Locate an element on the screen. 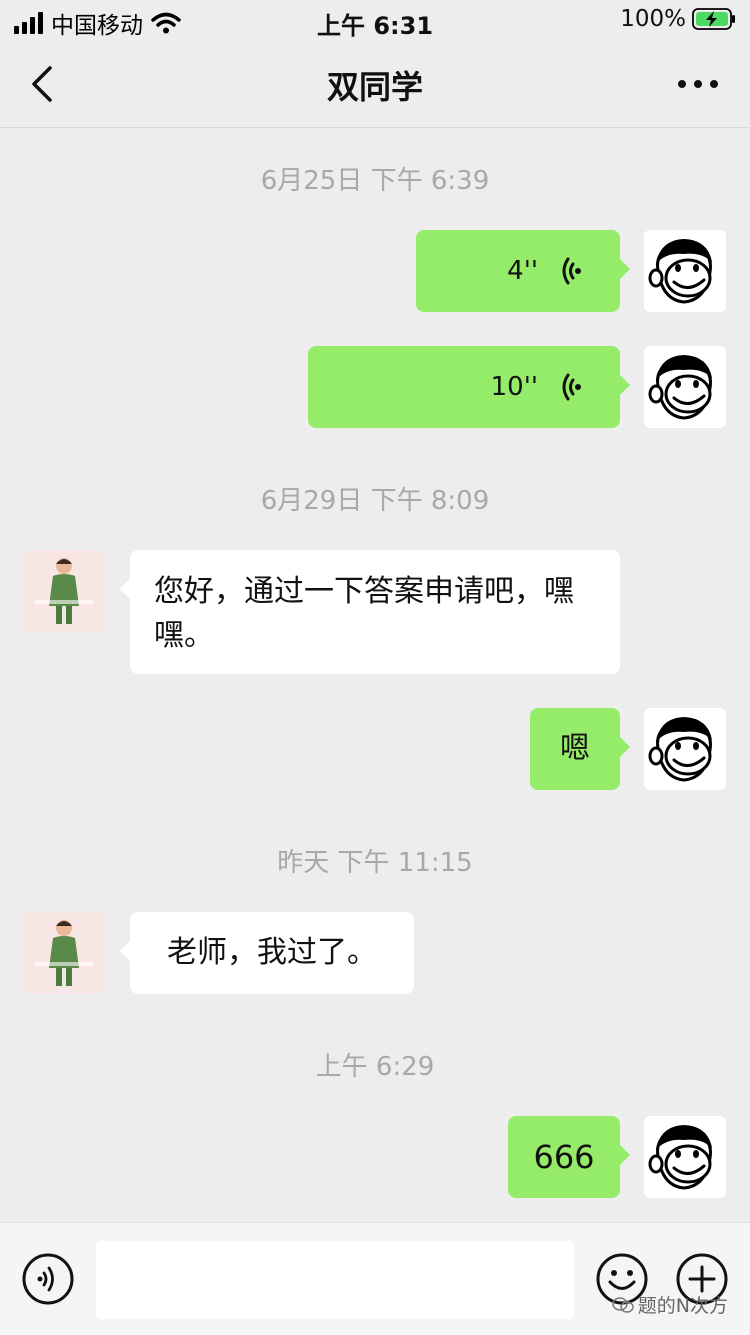  timestamp: 6月25日 下午 6:39 is located at coordinates (375, 181).